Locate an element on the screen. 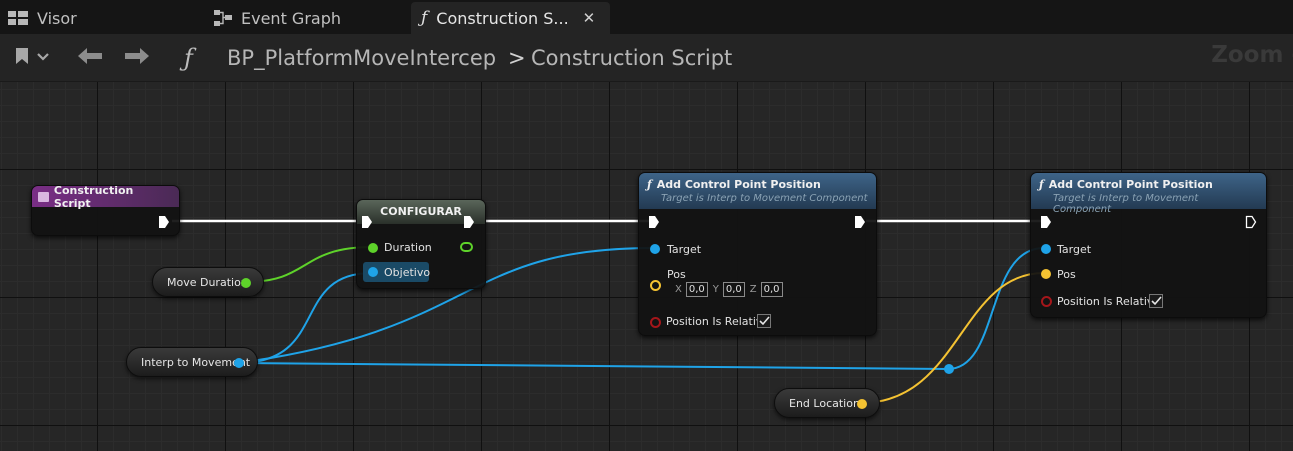 This screenshot has width=1293, height=451. breadcrumb-blueprint: BP_PlatformMoveIntercep is located at coordinates (361, 58).